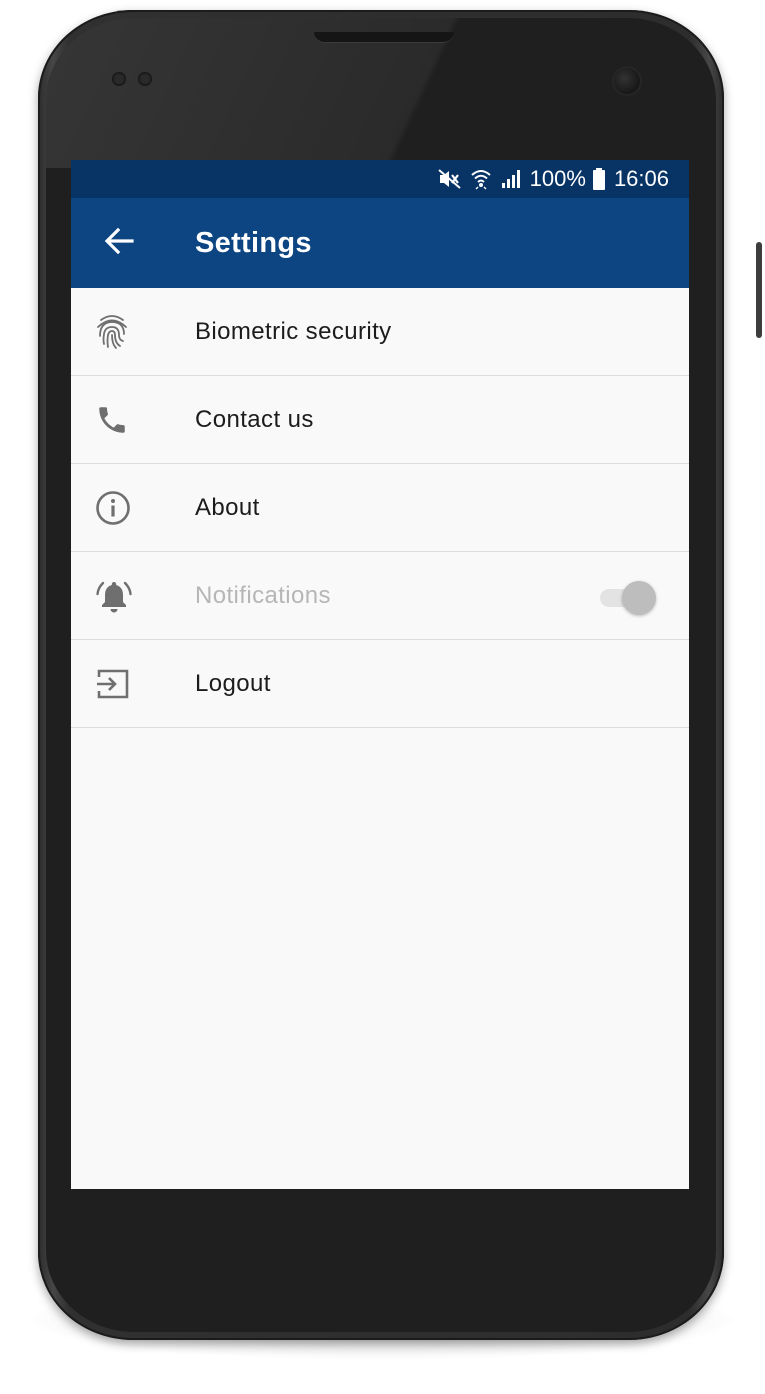 Image resolution: width=765 pixels, height=1394 pixels. What do you see at coordinates (759, 290) in the screenshot?
I see `power-button` at bounding box center [759, 290].